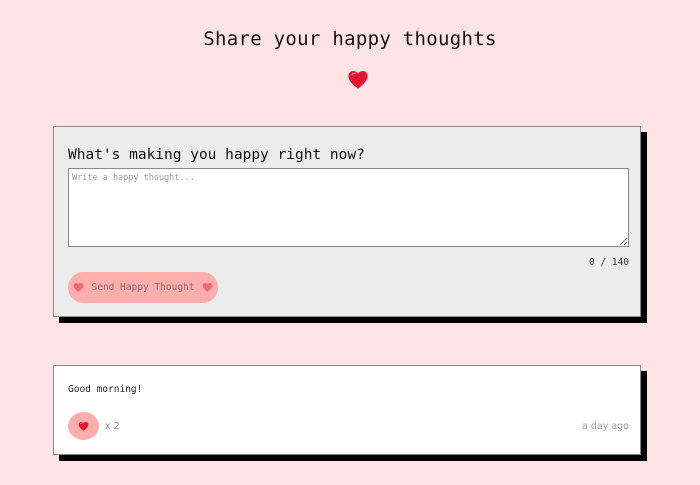  I want to click on send-button-label: Send Happy Thought, so click(143, 287).